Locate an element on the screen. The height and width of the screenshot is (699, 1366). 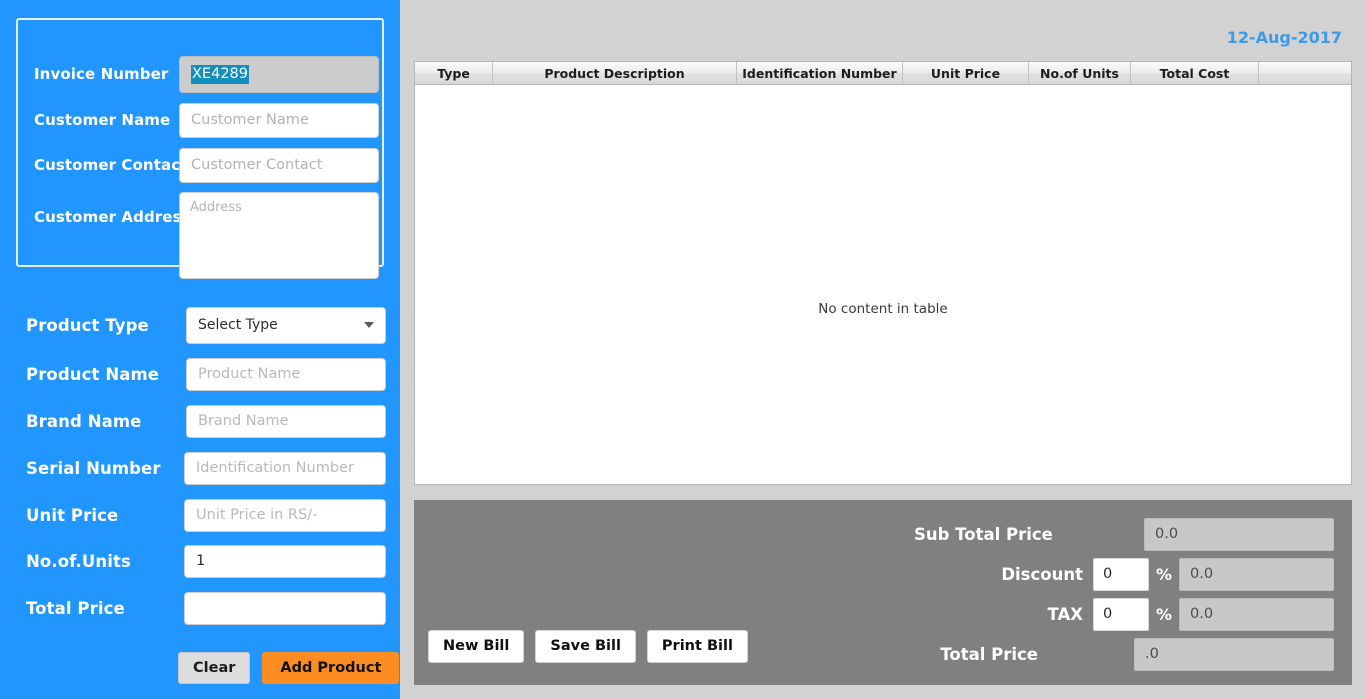
discount-row: Discount % 0.0 is located at coordinates (1124, 574).